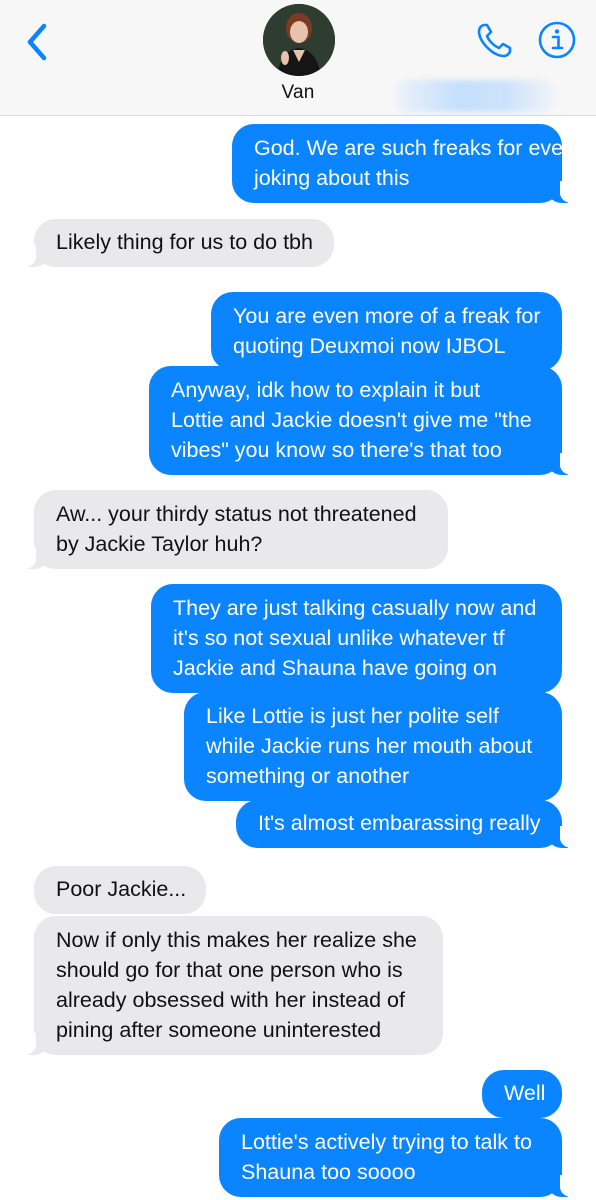 The width and height of the screenshot is (596, 1200). What do you see at coordinates (332, 178) in the screenshot?
I see `message-text: joking about this` at bounding box center [332, 178].